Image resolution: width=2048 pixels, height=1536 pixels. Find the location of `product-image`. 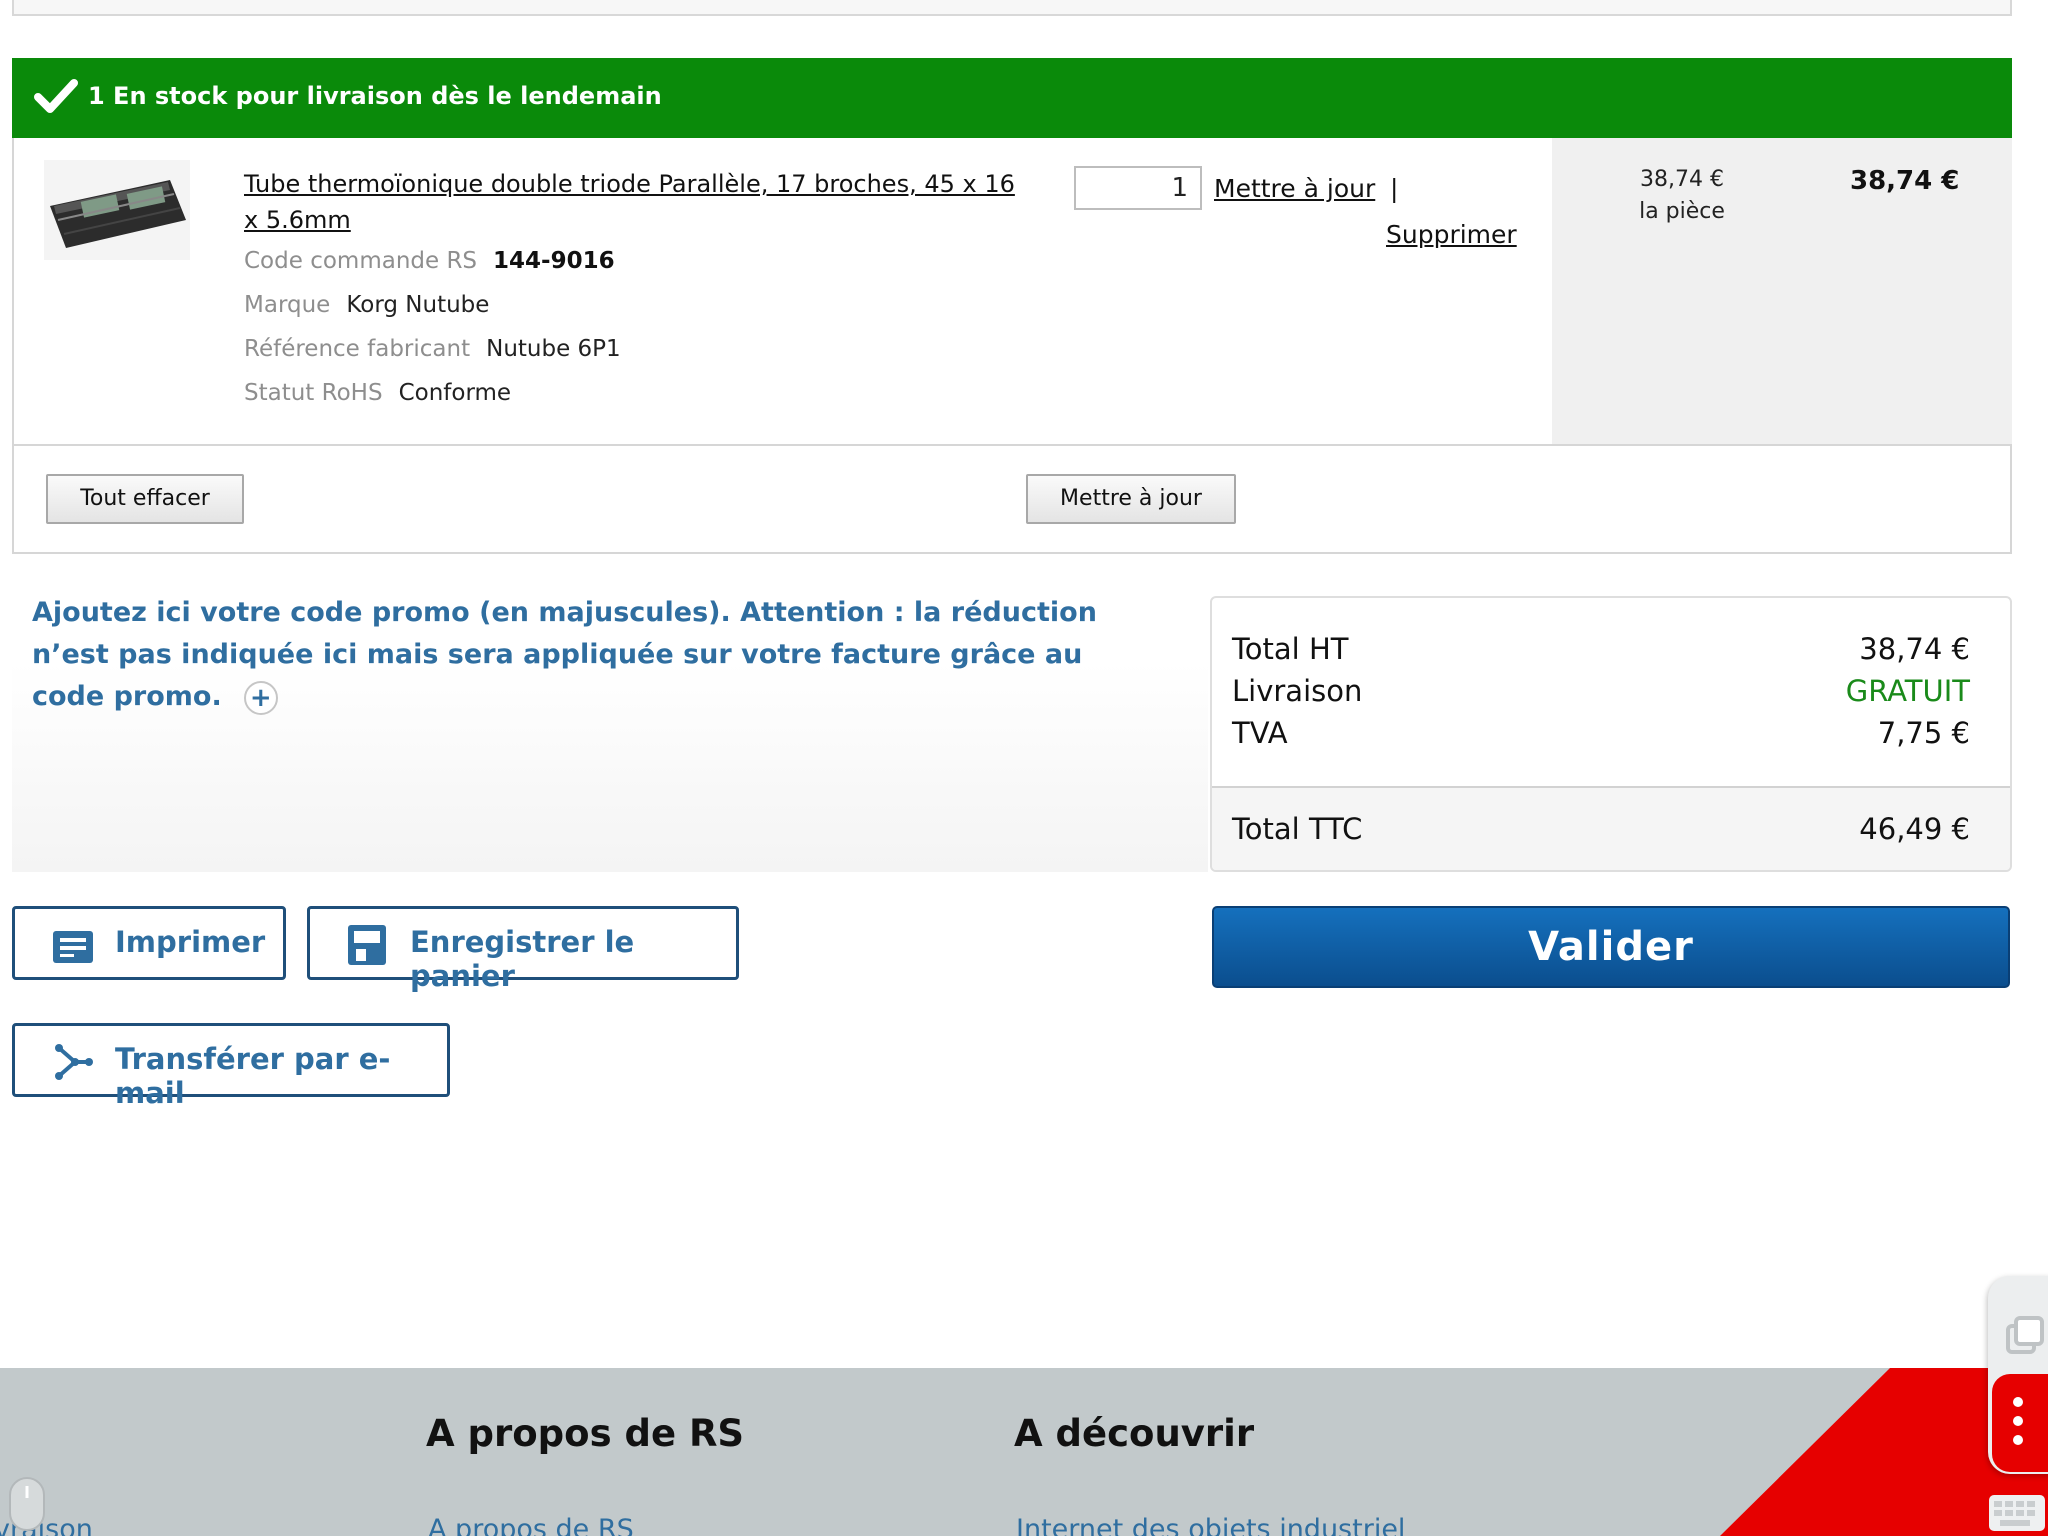

product-image is located at coordinates (117, 210).